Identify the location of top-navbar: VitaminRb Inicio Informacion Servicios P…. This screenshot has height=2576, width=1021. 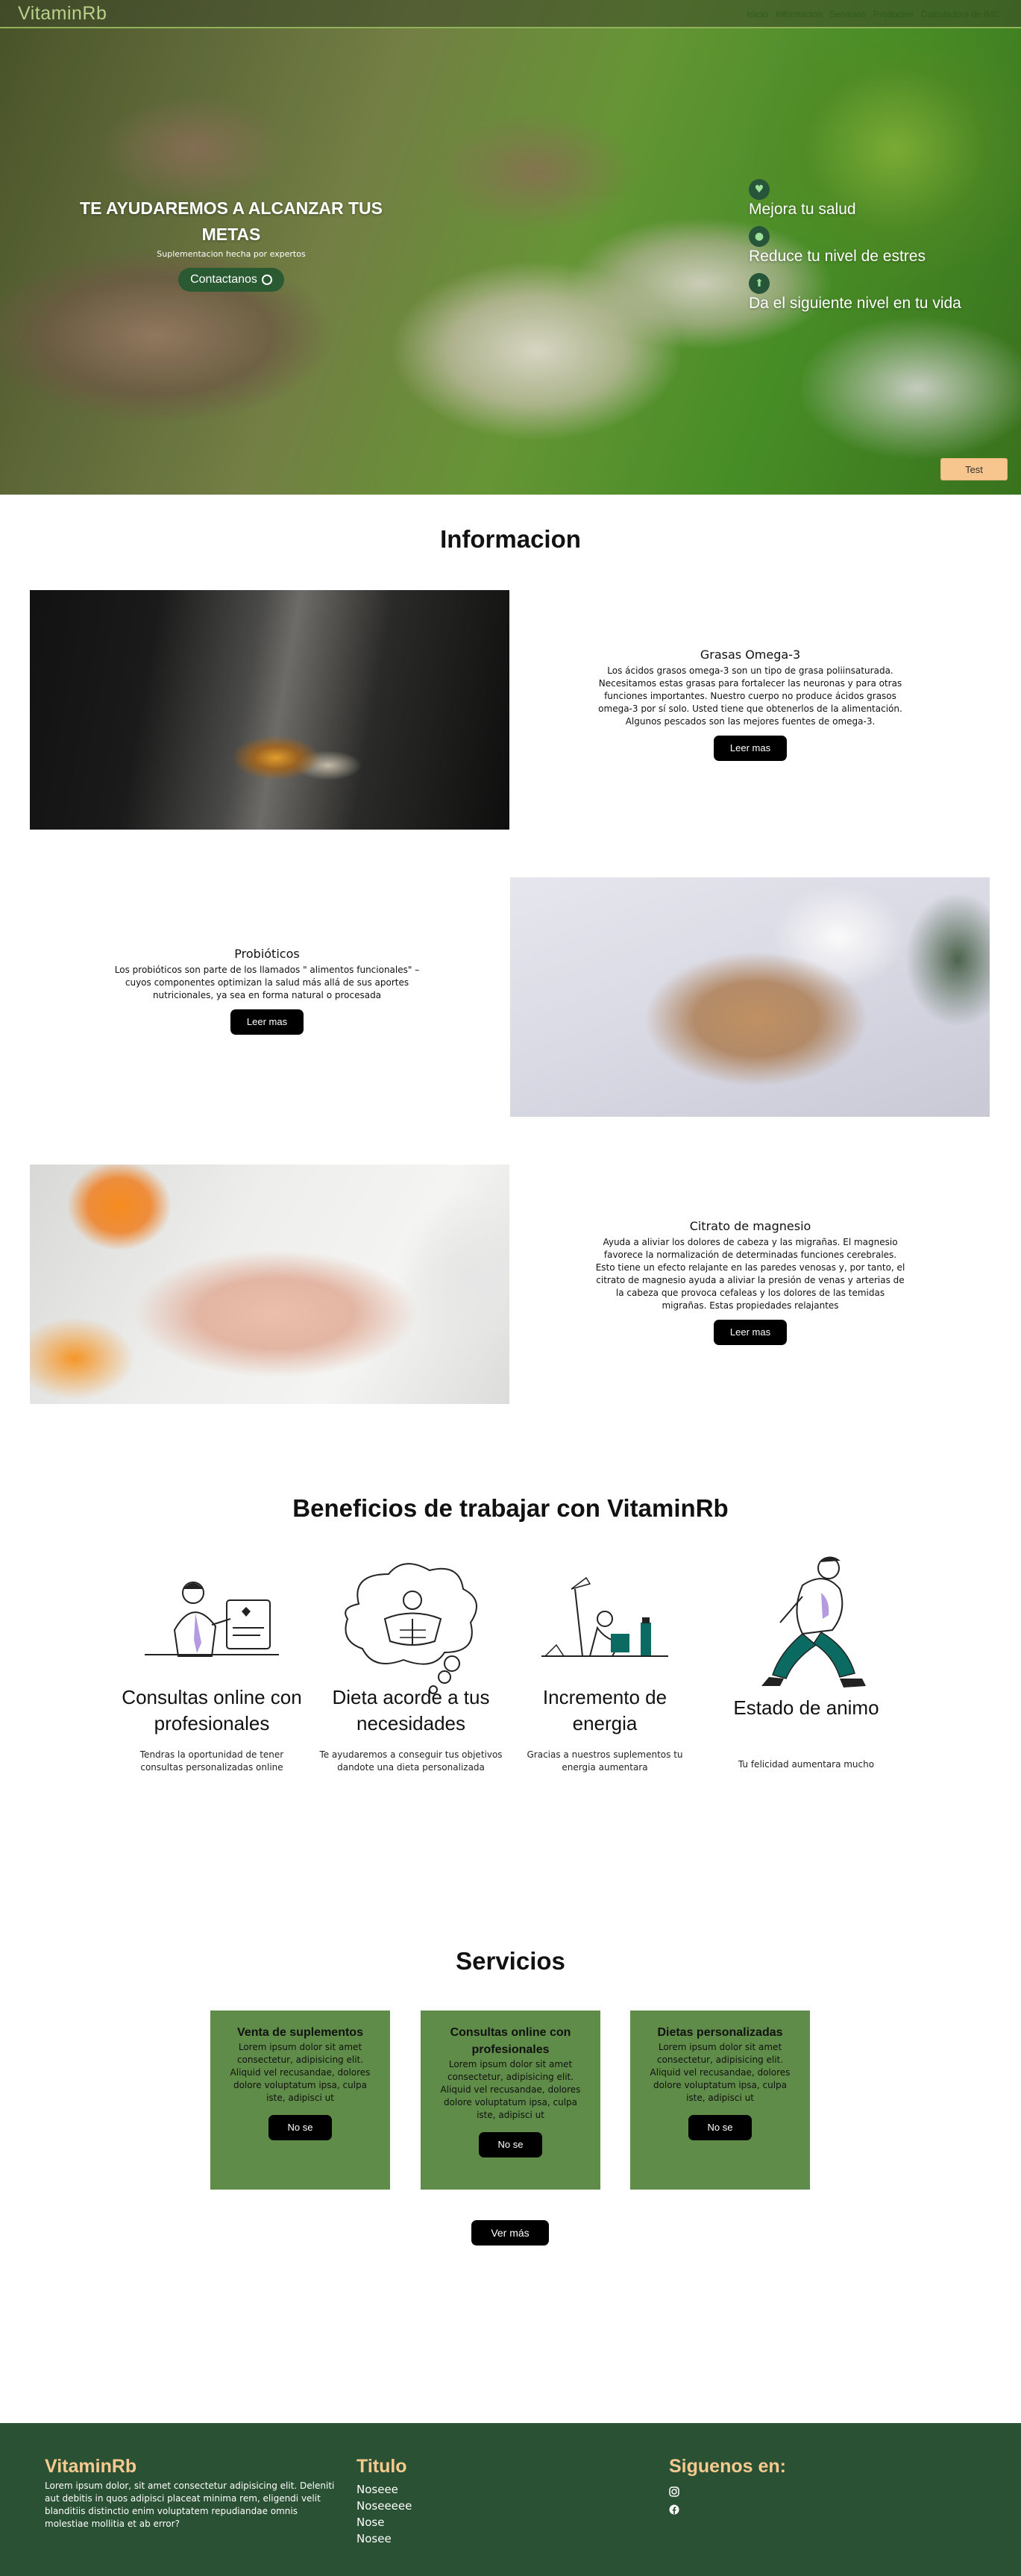
(510, 14).